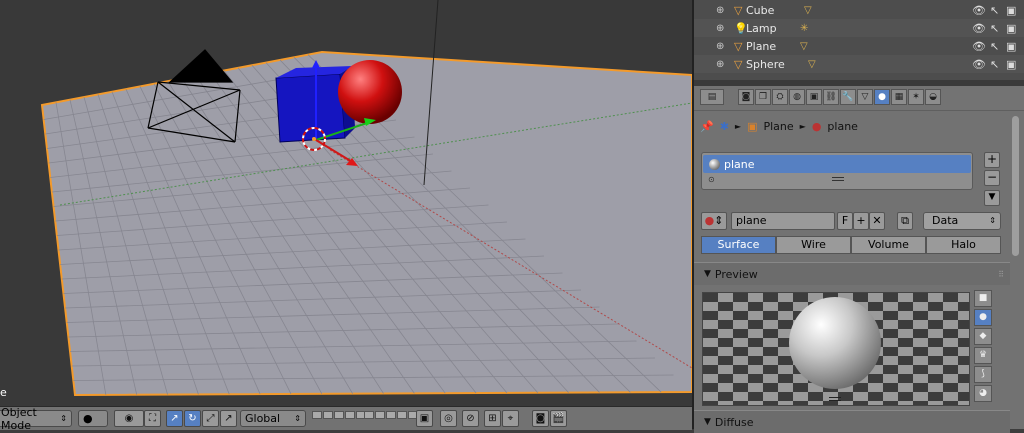 Image resolution: width=1024 pixels, height=433 pixels. Describe the element at coordinates (813, 245) in the screenshot. I see `tab-wire: Wire` at that location.